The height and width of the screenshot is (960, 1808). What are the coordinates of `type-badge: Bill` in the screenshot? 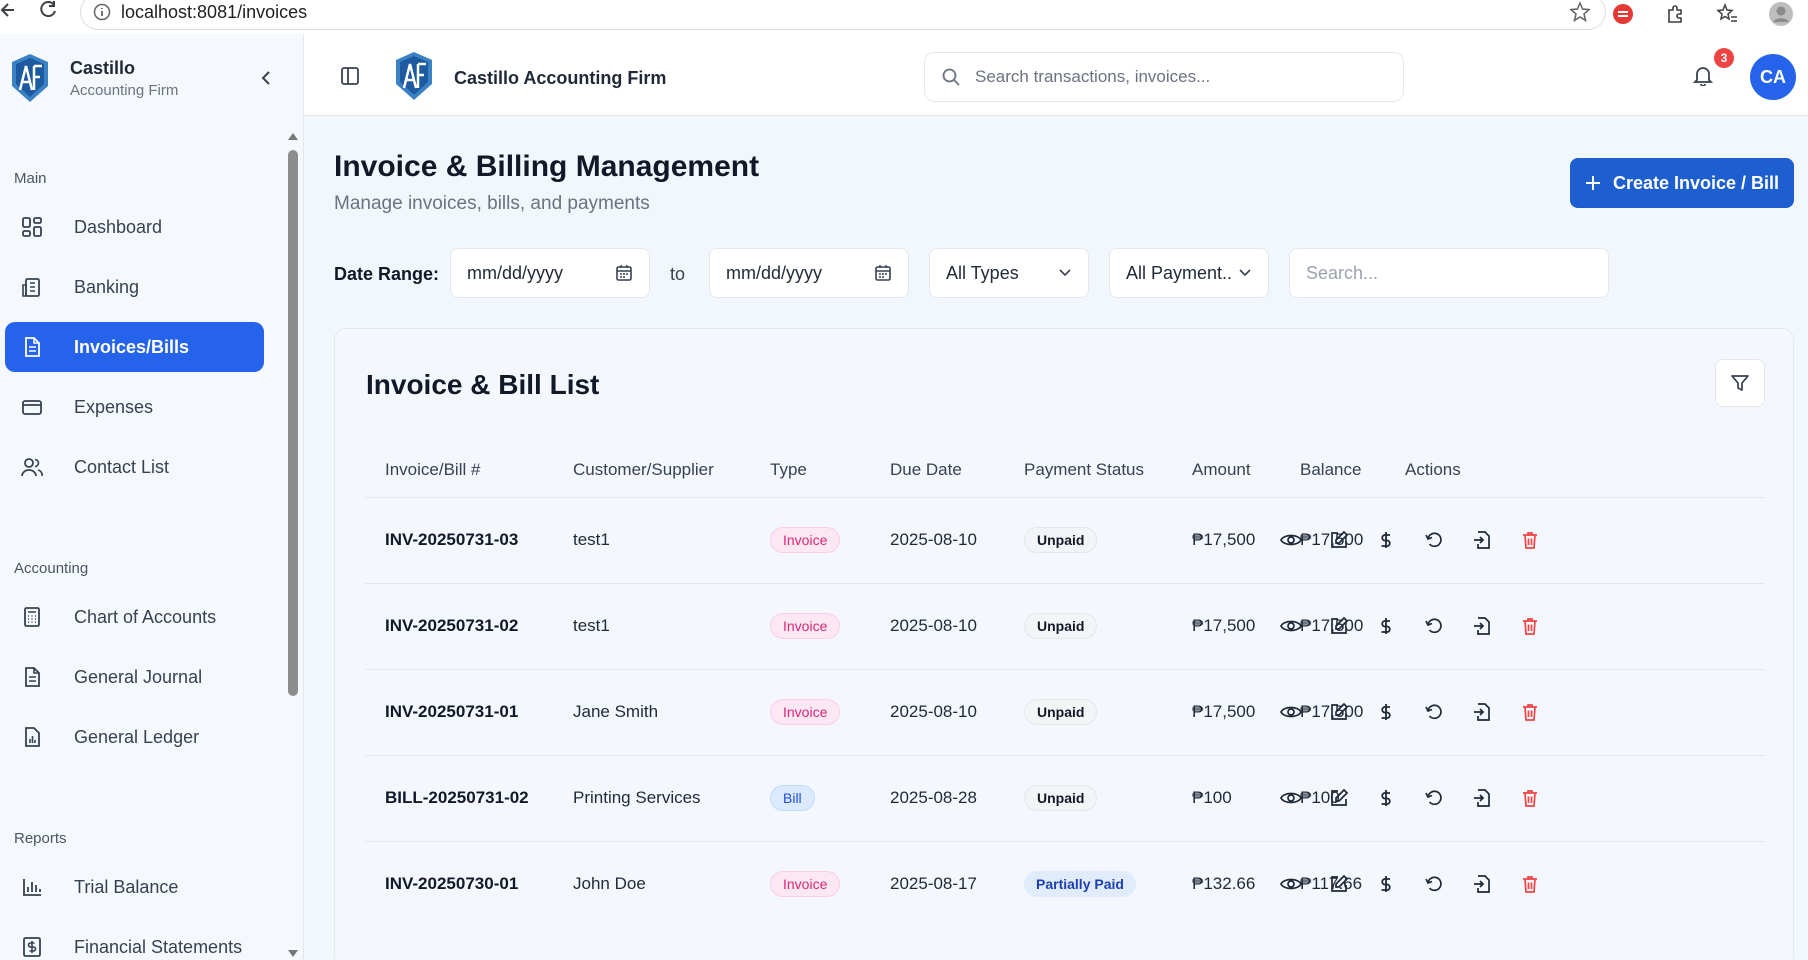 It's located at (792, 798).